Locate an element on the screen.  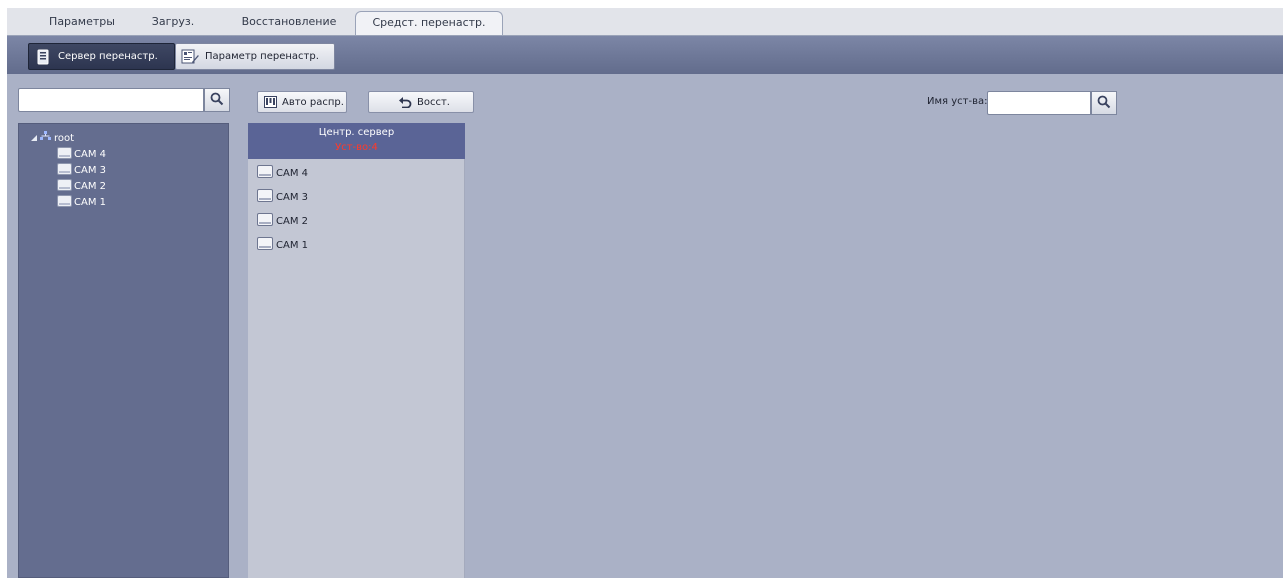
central-server-header: Центр. сервер Уст-во:4 is located at coordinates (356, 141).